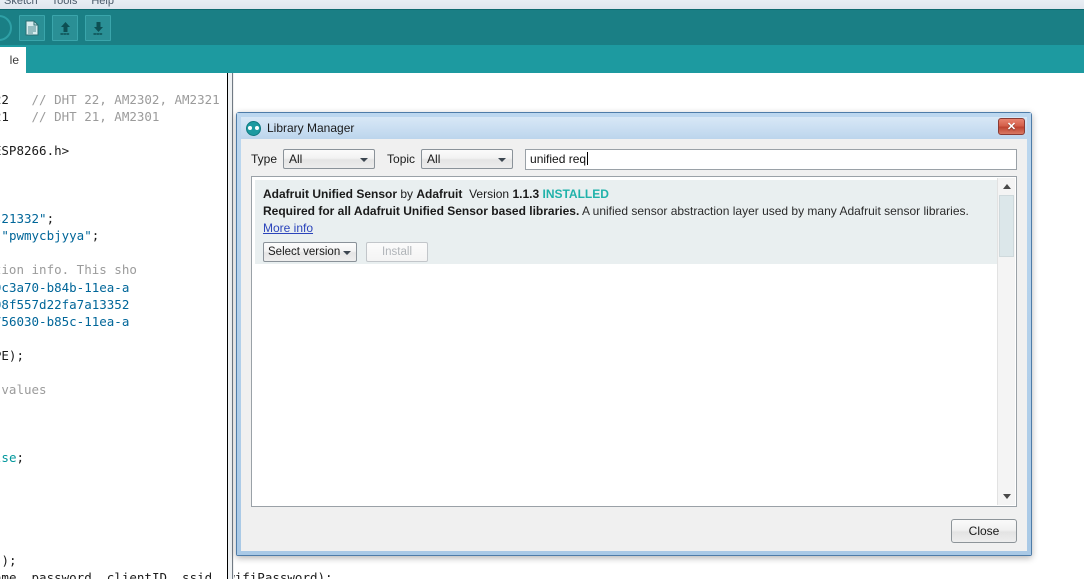  What do you see at coordinates (1011, 126) in the screenshot?
I see `close-window-button: ✕` at bounding box center [1011, 126].